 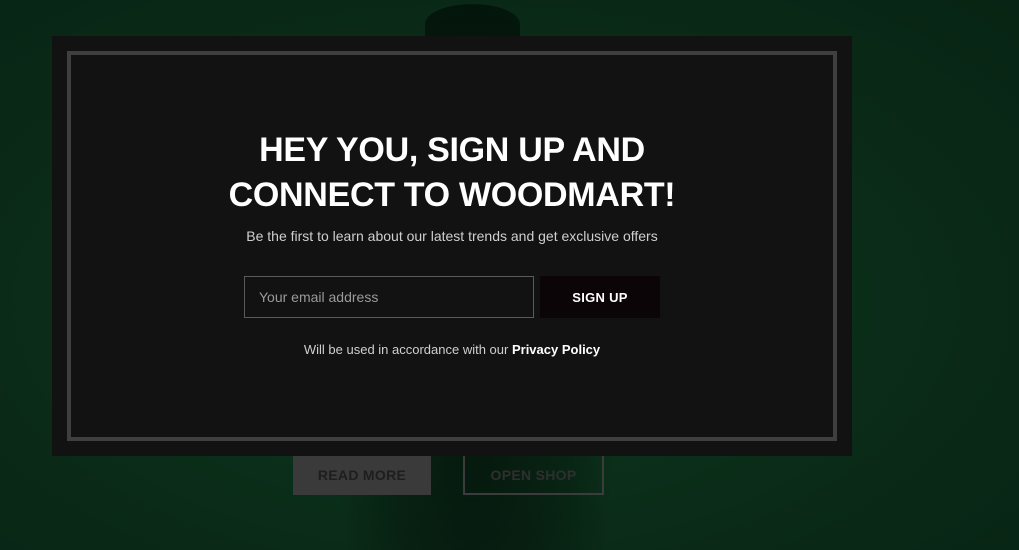 What do you see at coordinates (407, 349) in the screenshot?
I see `privacy-text: Will be used in accordance with our` at bounding box center [407, 349].